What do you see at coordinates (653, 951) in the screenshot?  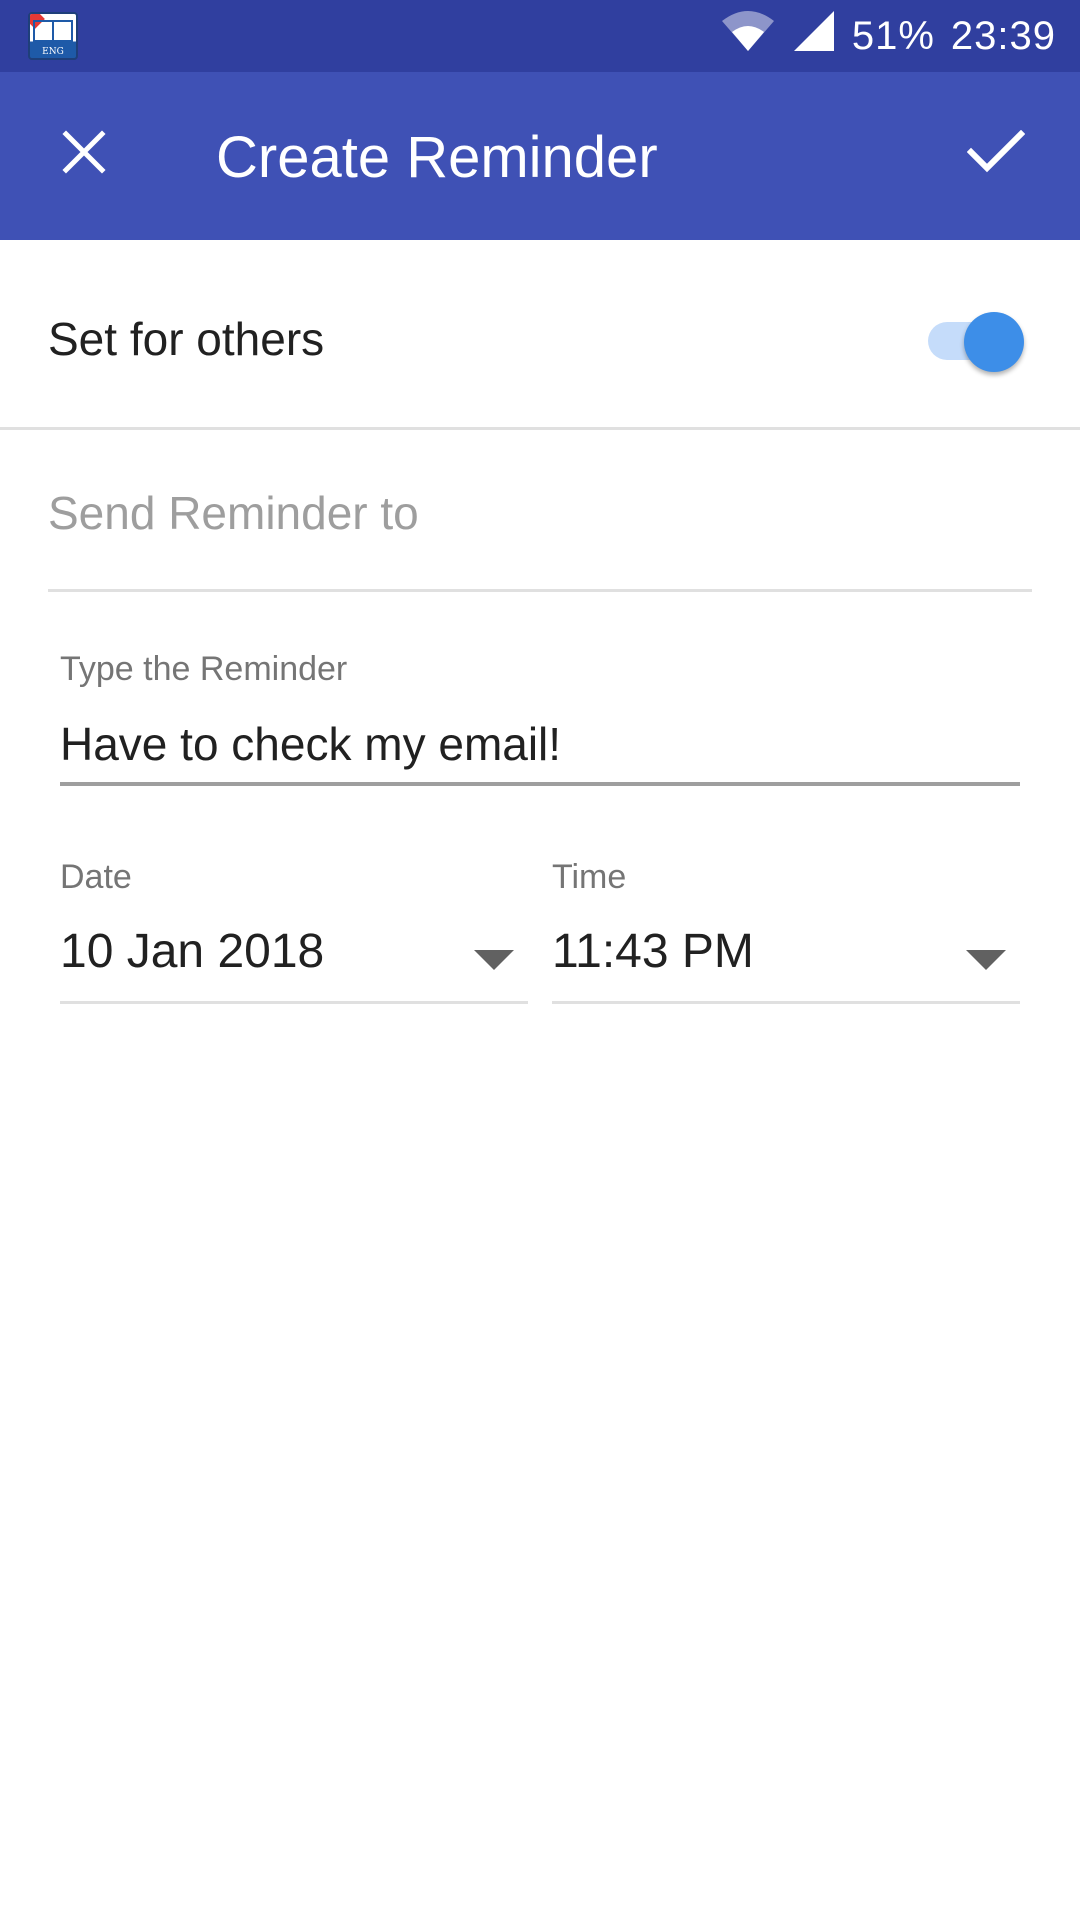 I see `time-value: 11:43 PM` at bounding box center [653, 951].